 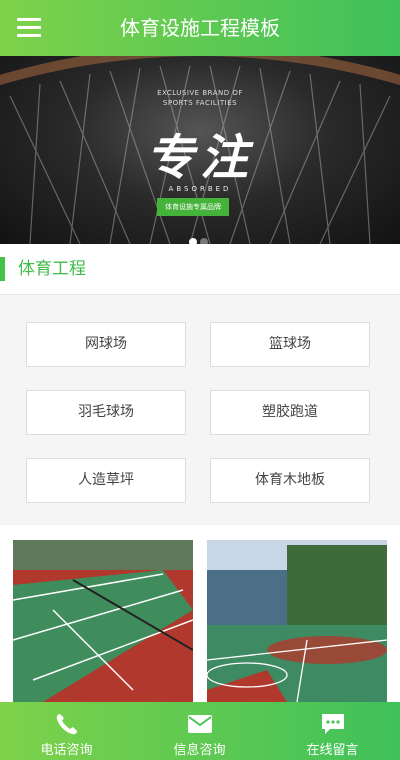 I want to click on category-turf-button: 人造草坪, so click(x=106, y=480).